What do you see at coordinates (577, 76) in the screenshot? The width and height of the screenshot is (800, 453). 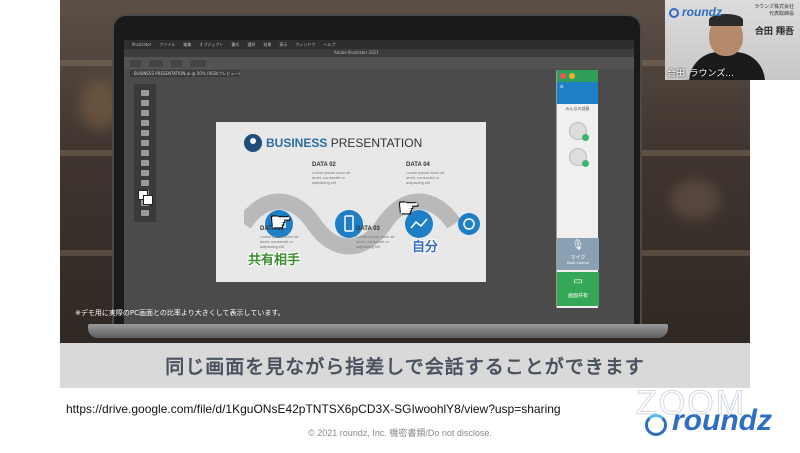 I see `panel-window-bar` at bounding box center [577, 76].